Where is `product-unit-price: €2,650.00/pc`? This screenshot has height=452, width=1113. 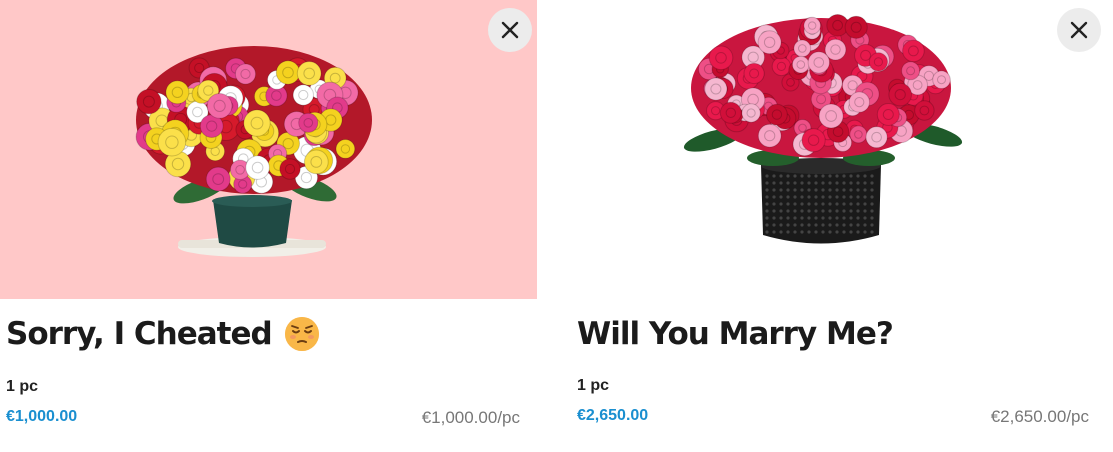
product-unit-price: €2,650.00/pc is located at coordinates (1039, 416).